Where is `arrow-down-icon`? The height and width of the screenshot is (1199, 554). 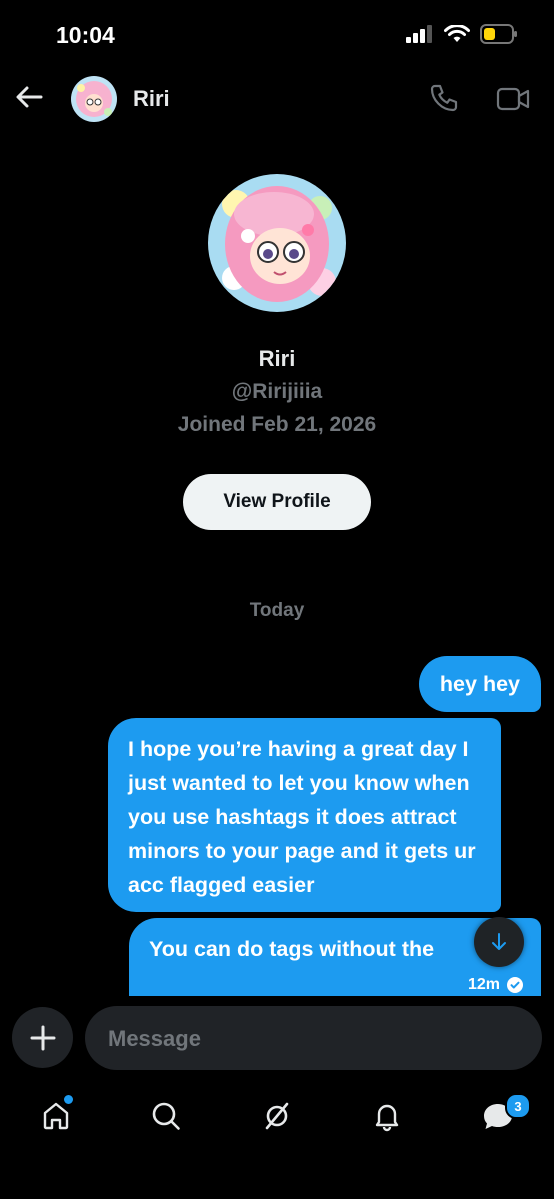 arrow-down-icon is located at coordinates (499, 941).